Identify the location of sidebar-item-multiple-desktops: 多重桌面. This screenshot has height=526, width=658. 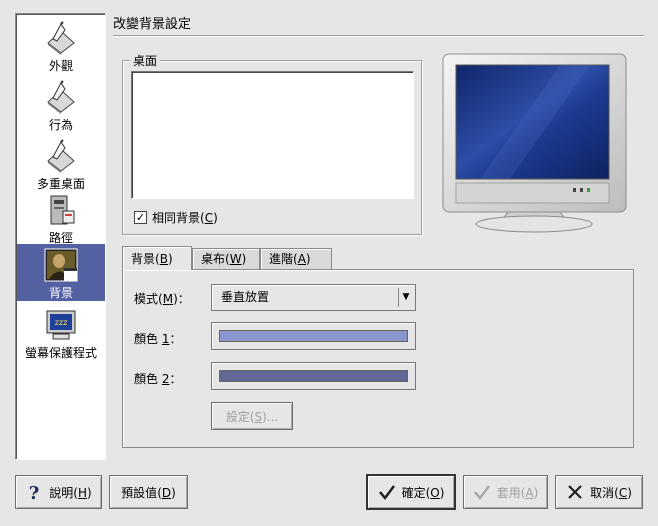
(61, 163).